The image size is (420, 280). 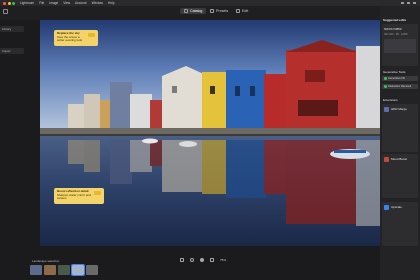 What do you see at coordinates (396, 207) in the screenshot?
I see `extension-title: Upscale` at bounding box center [396, 207].